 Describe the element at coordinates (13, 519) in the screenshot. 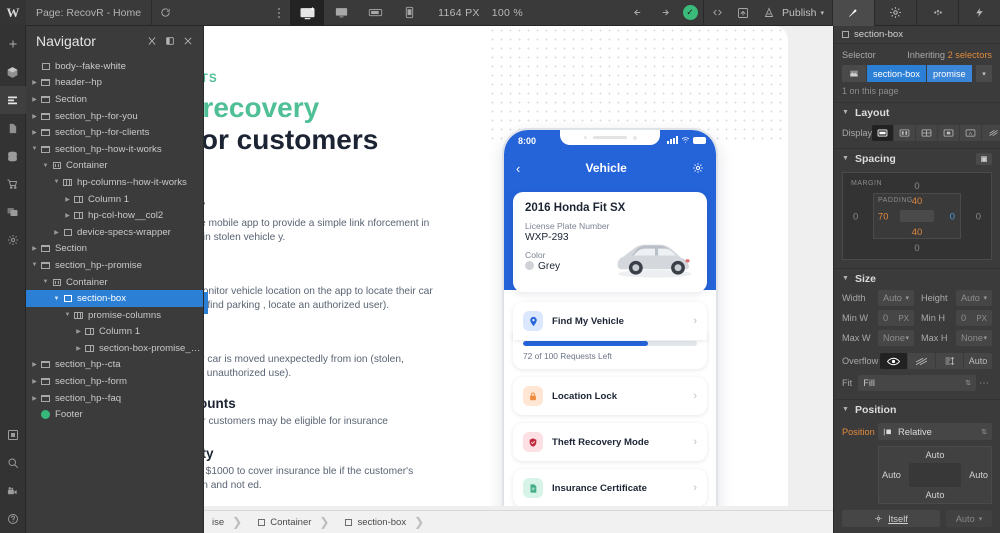

I see `rail-help` at that location.